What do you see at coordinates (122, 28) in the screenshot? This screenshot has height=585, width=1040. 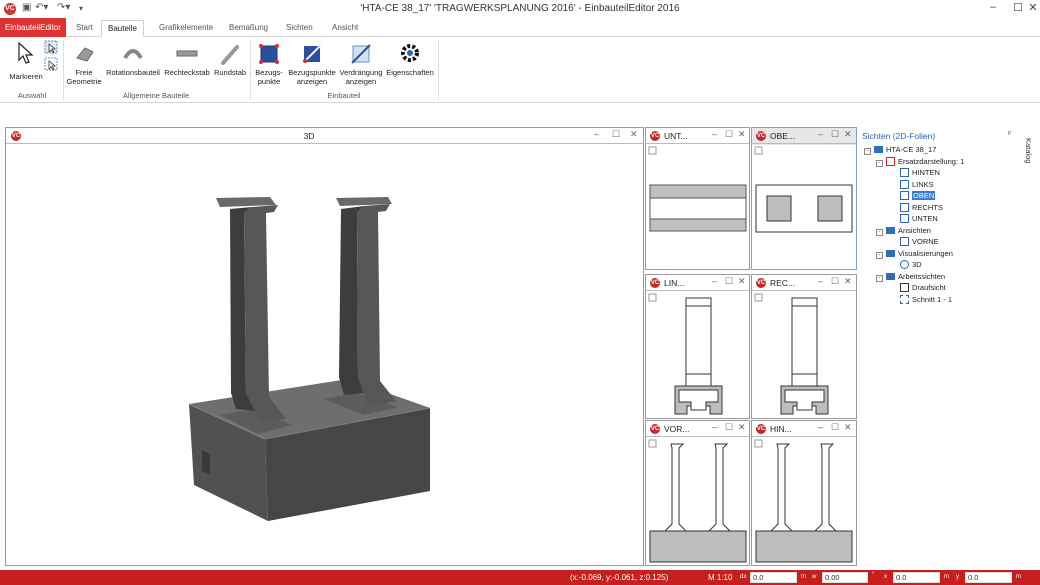 I see `tab-bauteile: Bauteile` at bounding box center [122, 28].